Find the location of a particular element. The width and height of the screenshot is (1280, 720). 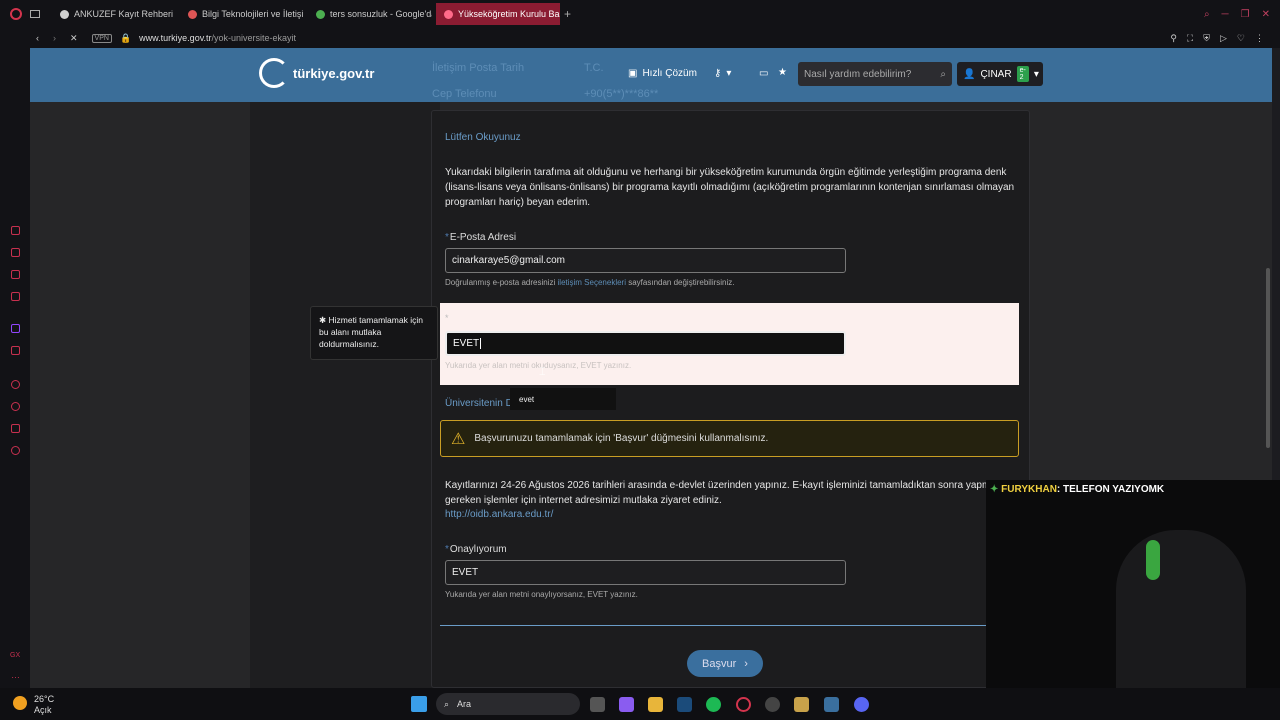

scrollbar is located at coordinates (1268, 358).